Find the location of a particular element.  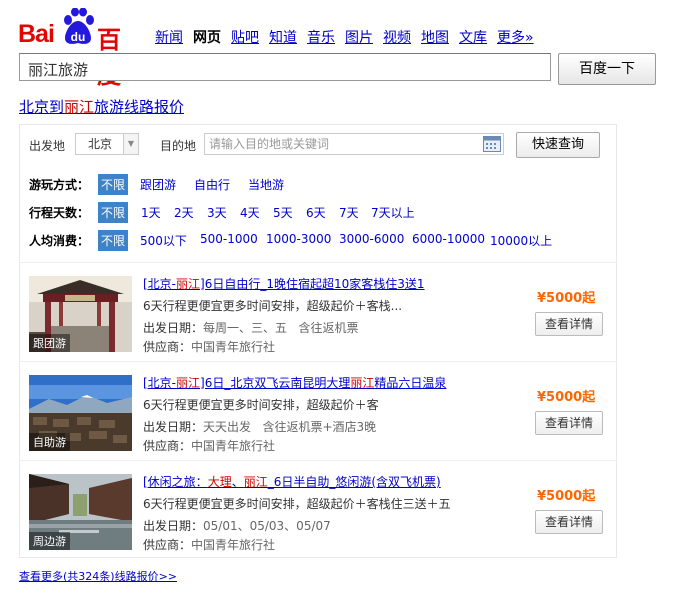

tour-date-line: 出发日期：05/01、05/03、05/07 is located at coordinates (237, 525).